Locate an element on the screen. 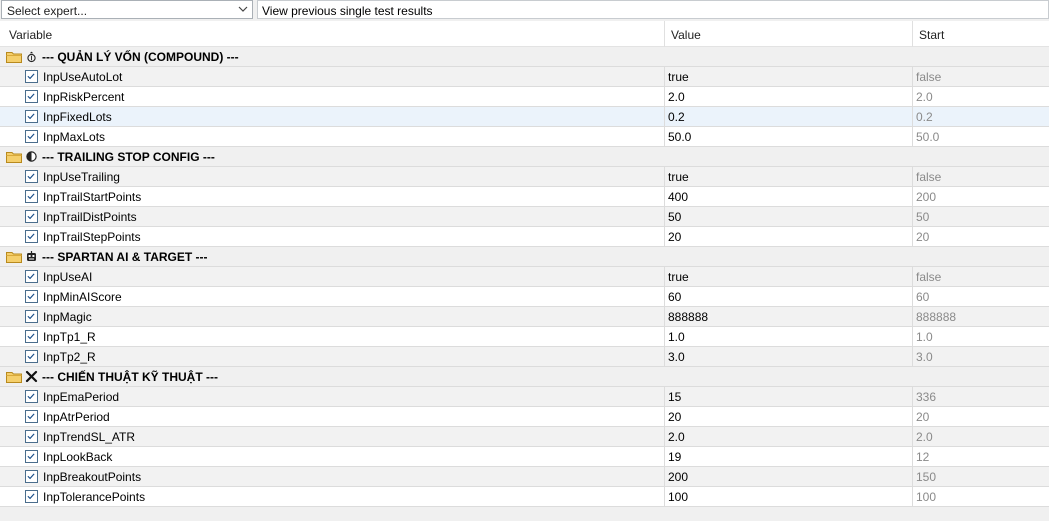 The width and height of the screenshot is (1049, 521). group-row: --- CHIẾN THUẬT KỸ THUẬT --- is located at coordinates (524, 377).